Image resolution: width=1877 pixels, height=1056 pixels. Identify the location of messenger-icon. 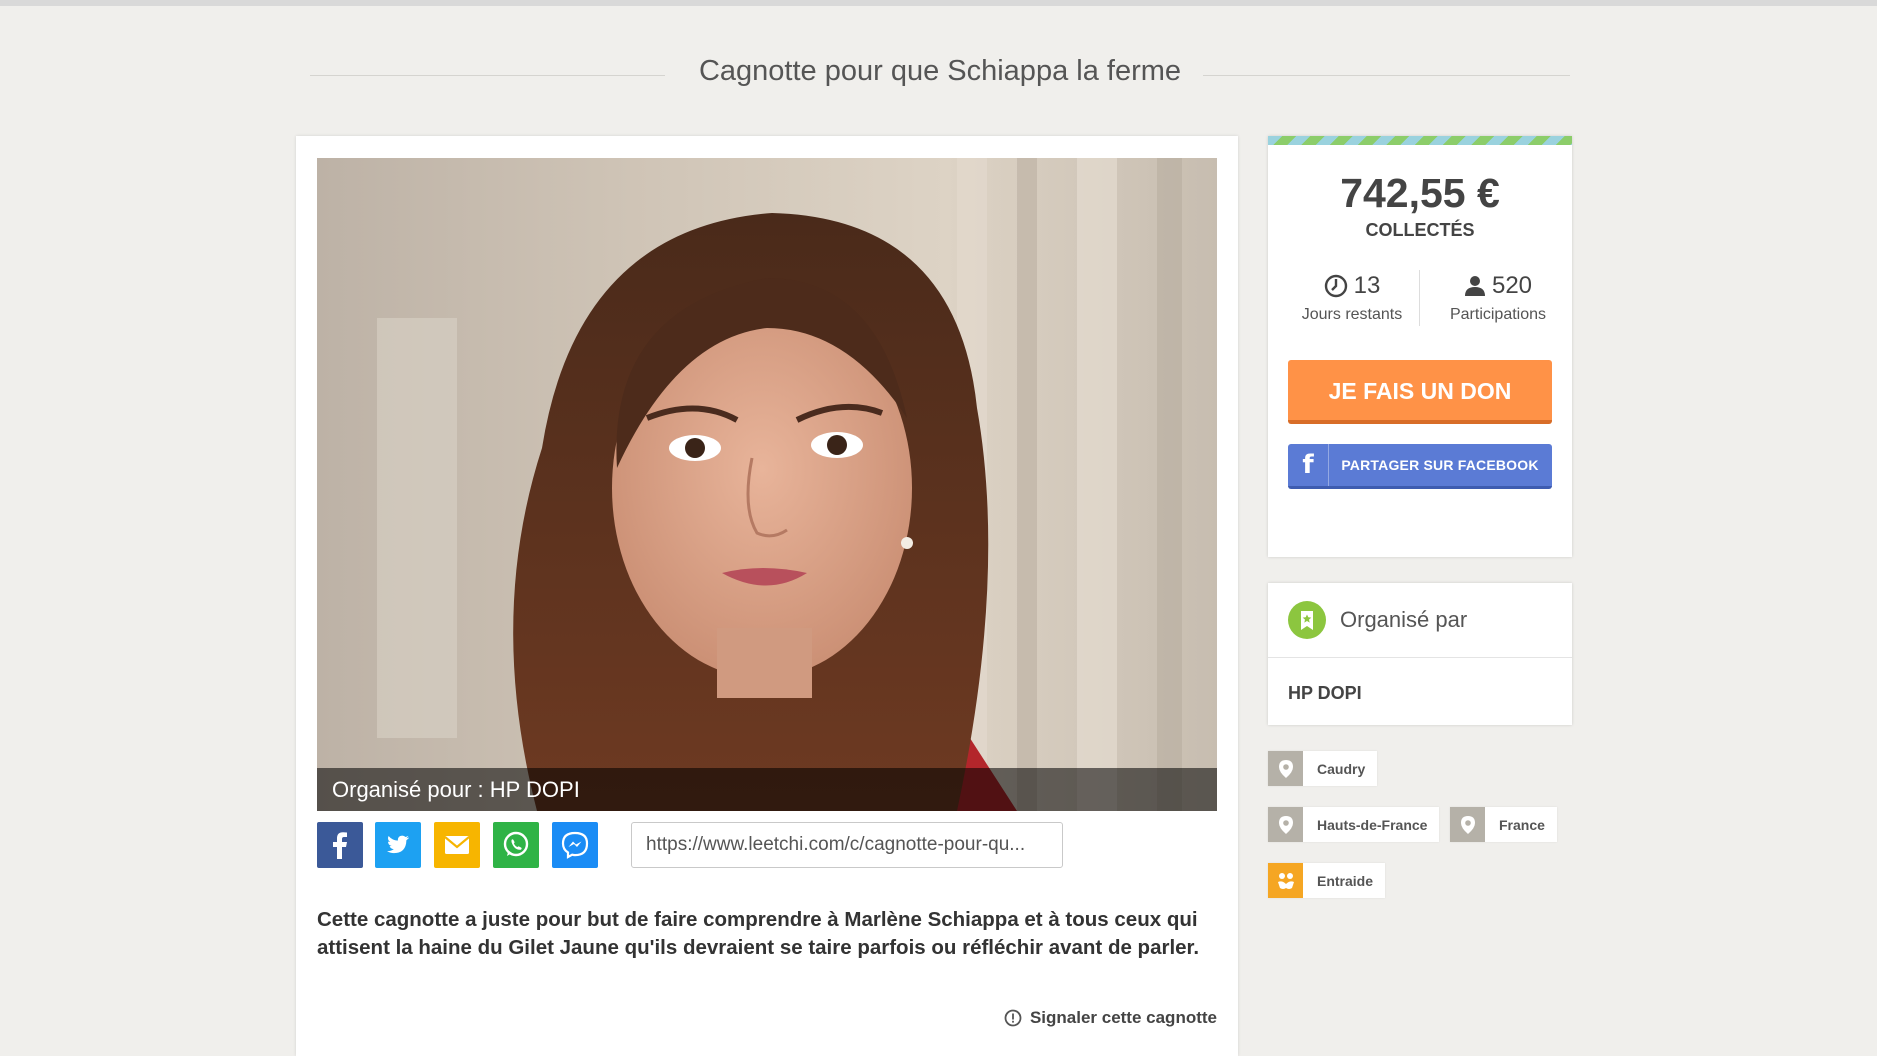
(575, 845).